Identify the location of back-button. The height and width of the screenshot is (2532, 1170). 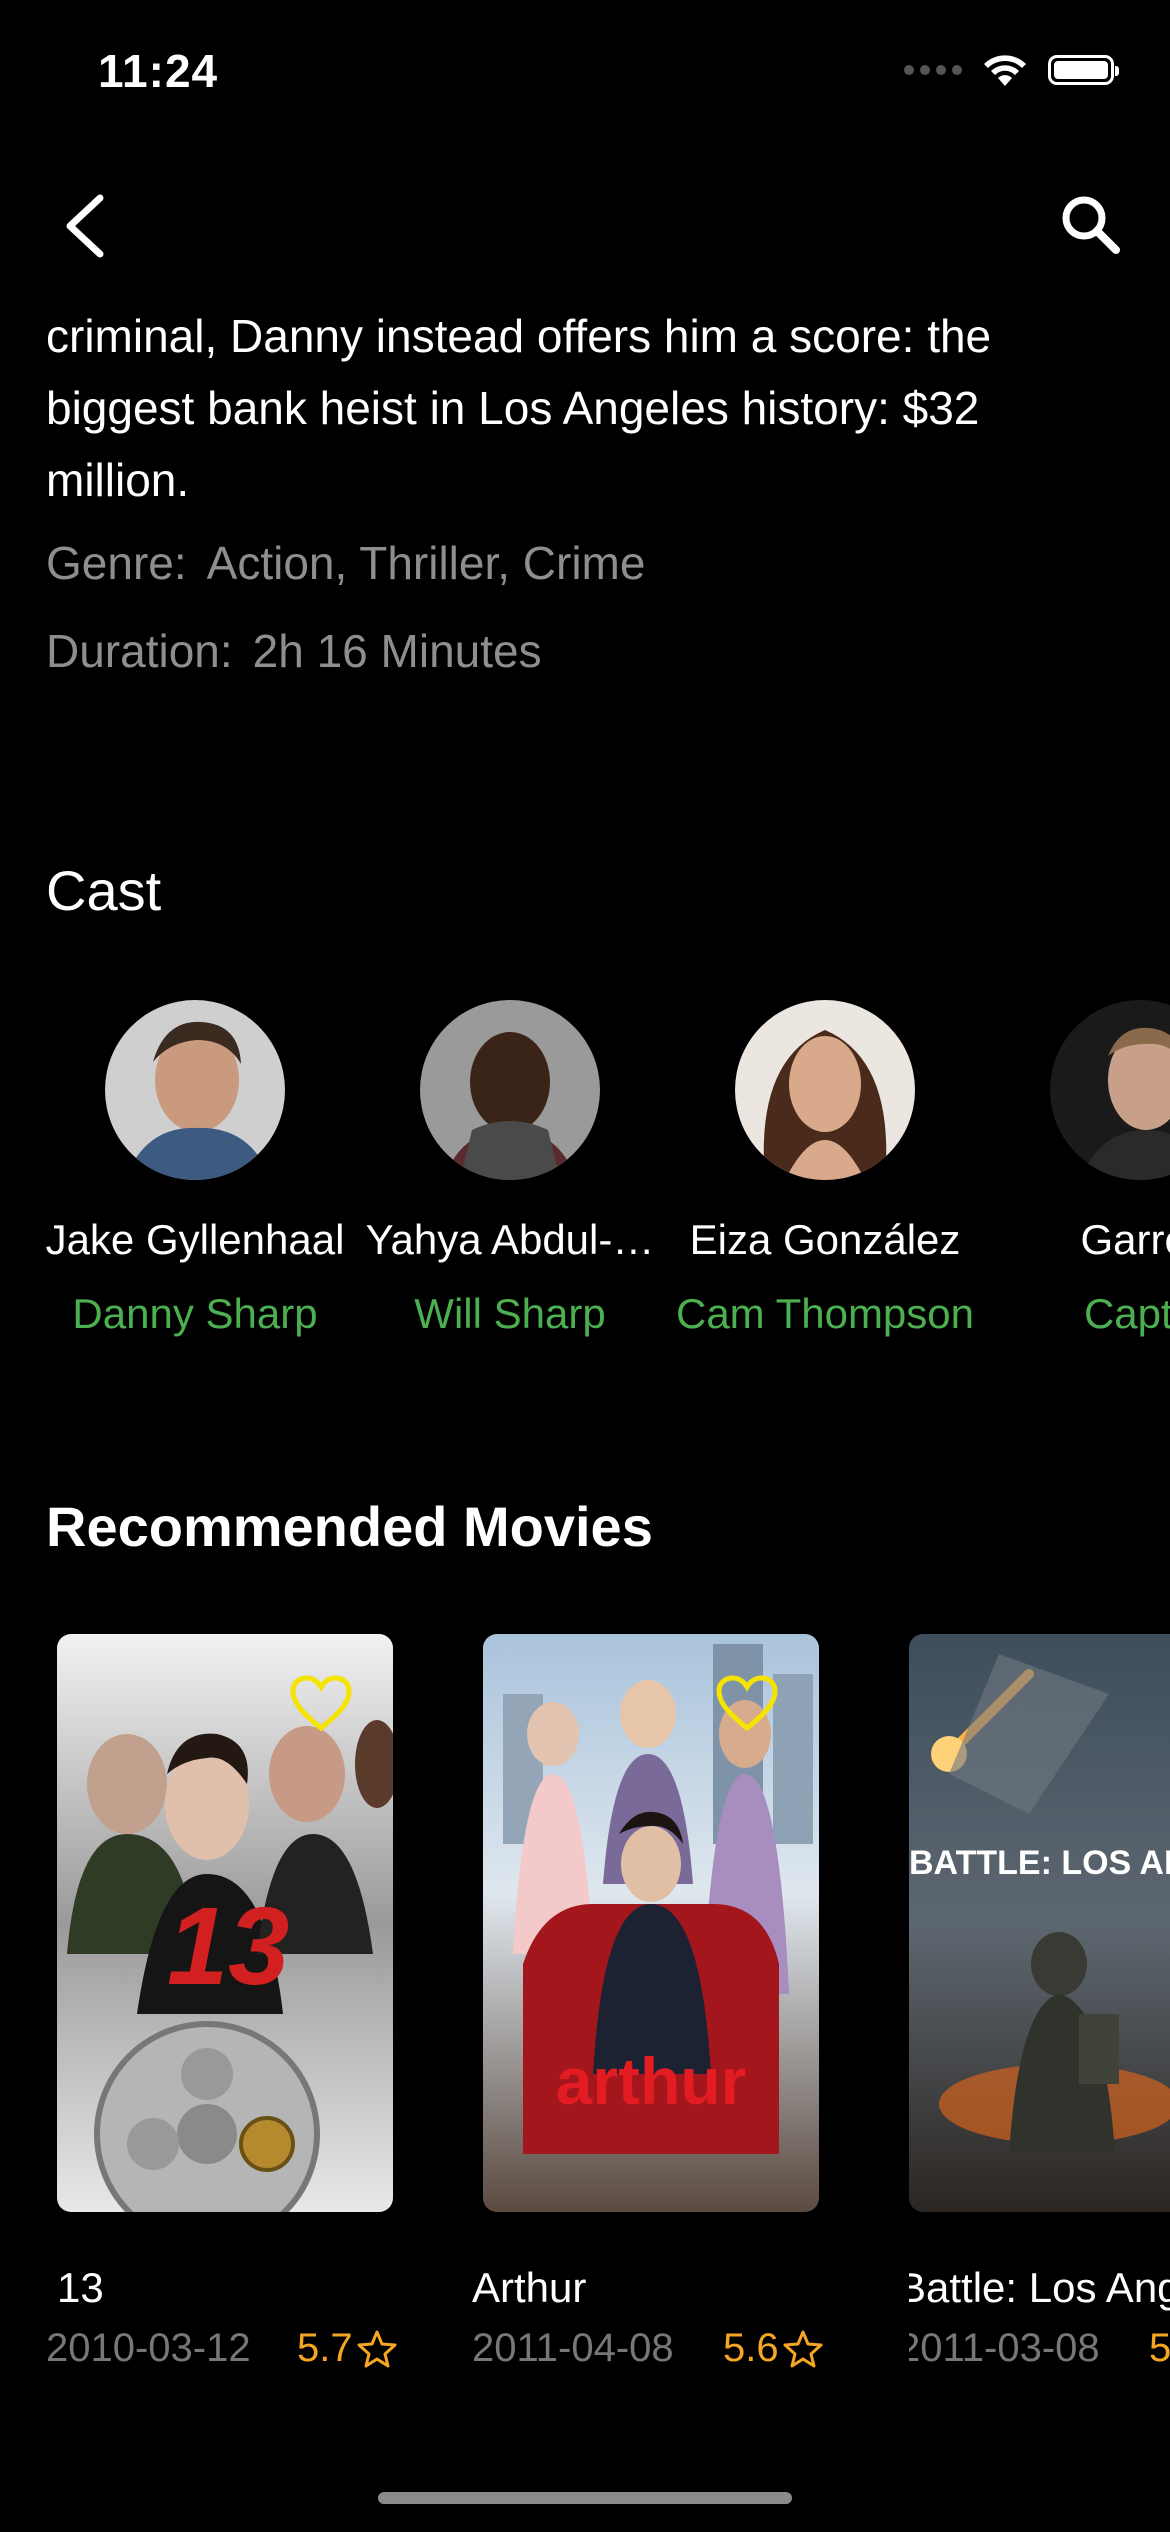
(86, 225).